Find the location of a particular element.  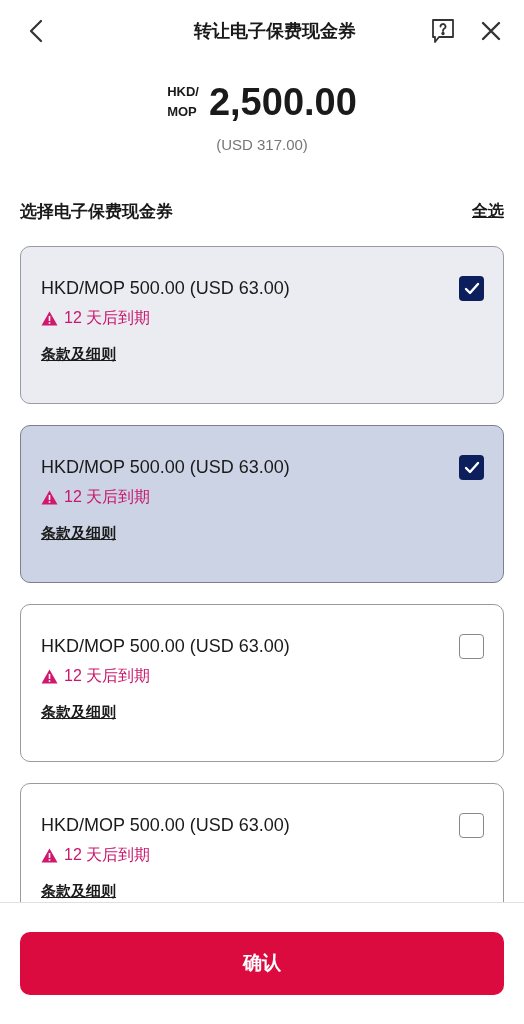

help-icon is located at coordinates (443, 31).